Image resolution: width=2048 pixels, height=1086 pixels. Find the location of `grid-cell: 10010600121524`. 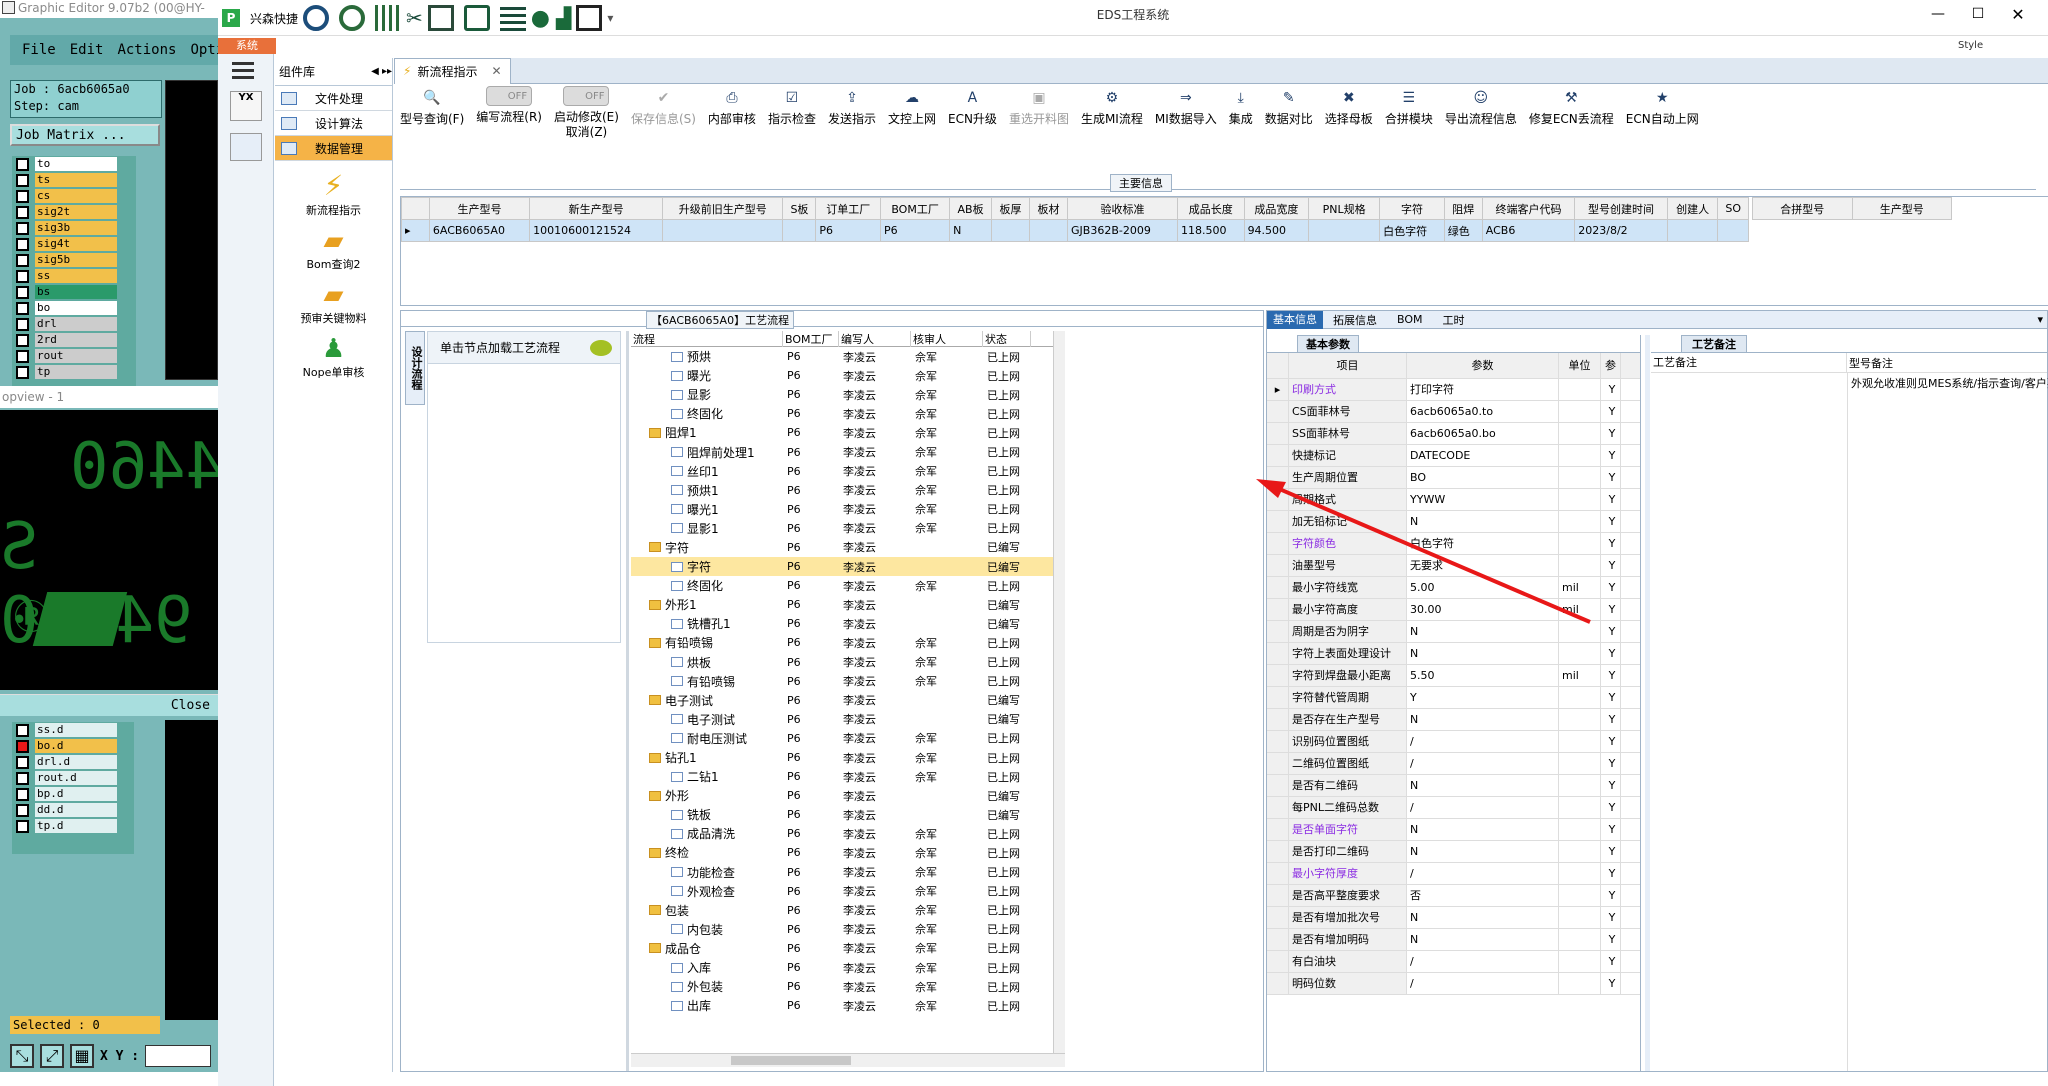

grid-cell: 10010600121524 is located at coordinates (596, 230).